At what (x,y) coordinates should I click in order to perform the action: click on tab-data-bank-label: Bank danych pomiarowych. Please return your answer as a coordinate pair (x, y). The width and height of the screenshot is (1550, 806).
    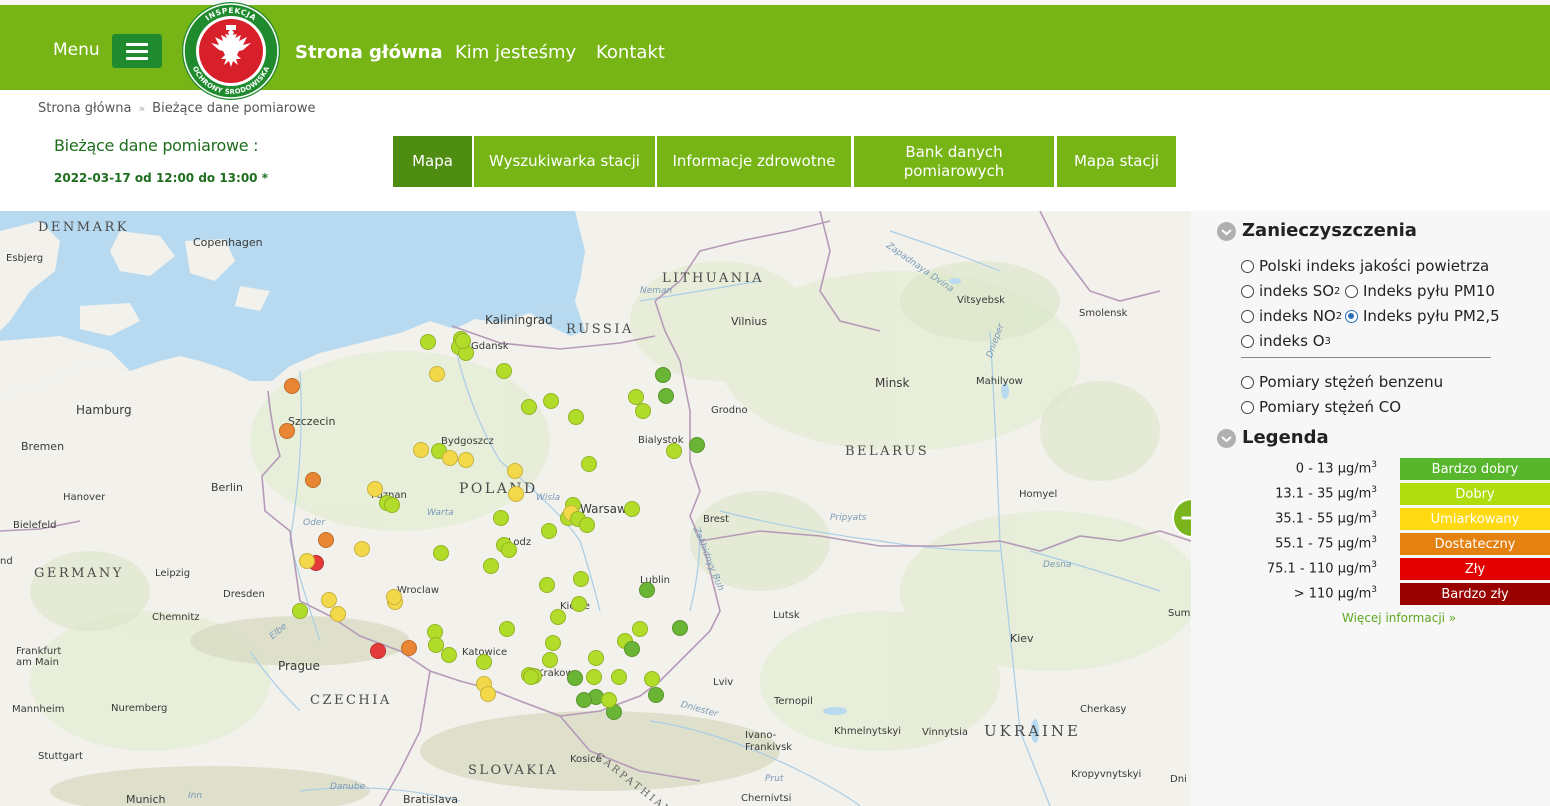
    Looking at the image, I should click on (954, 161).